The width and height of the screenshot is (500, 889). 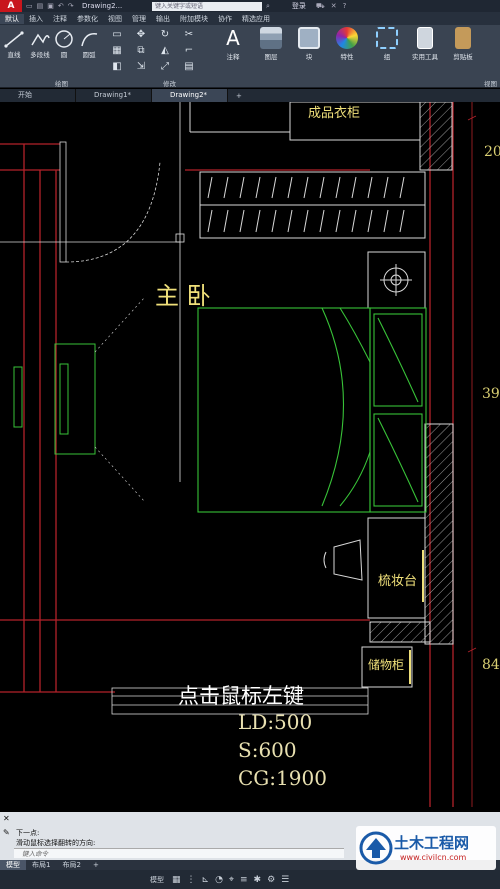 I want to click on layers-tool: 图层, so click(x=271, y=44).